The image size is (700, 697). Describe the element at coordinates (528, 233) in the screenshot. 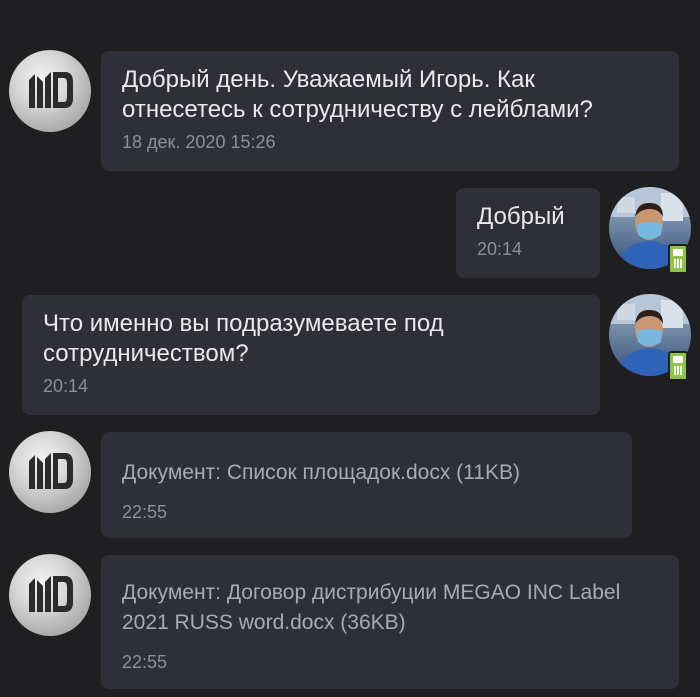

I see `message-bubble-outgoing: Добрый 20:14` at that location.